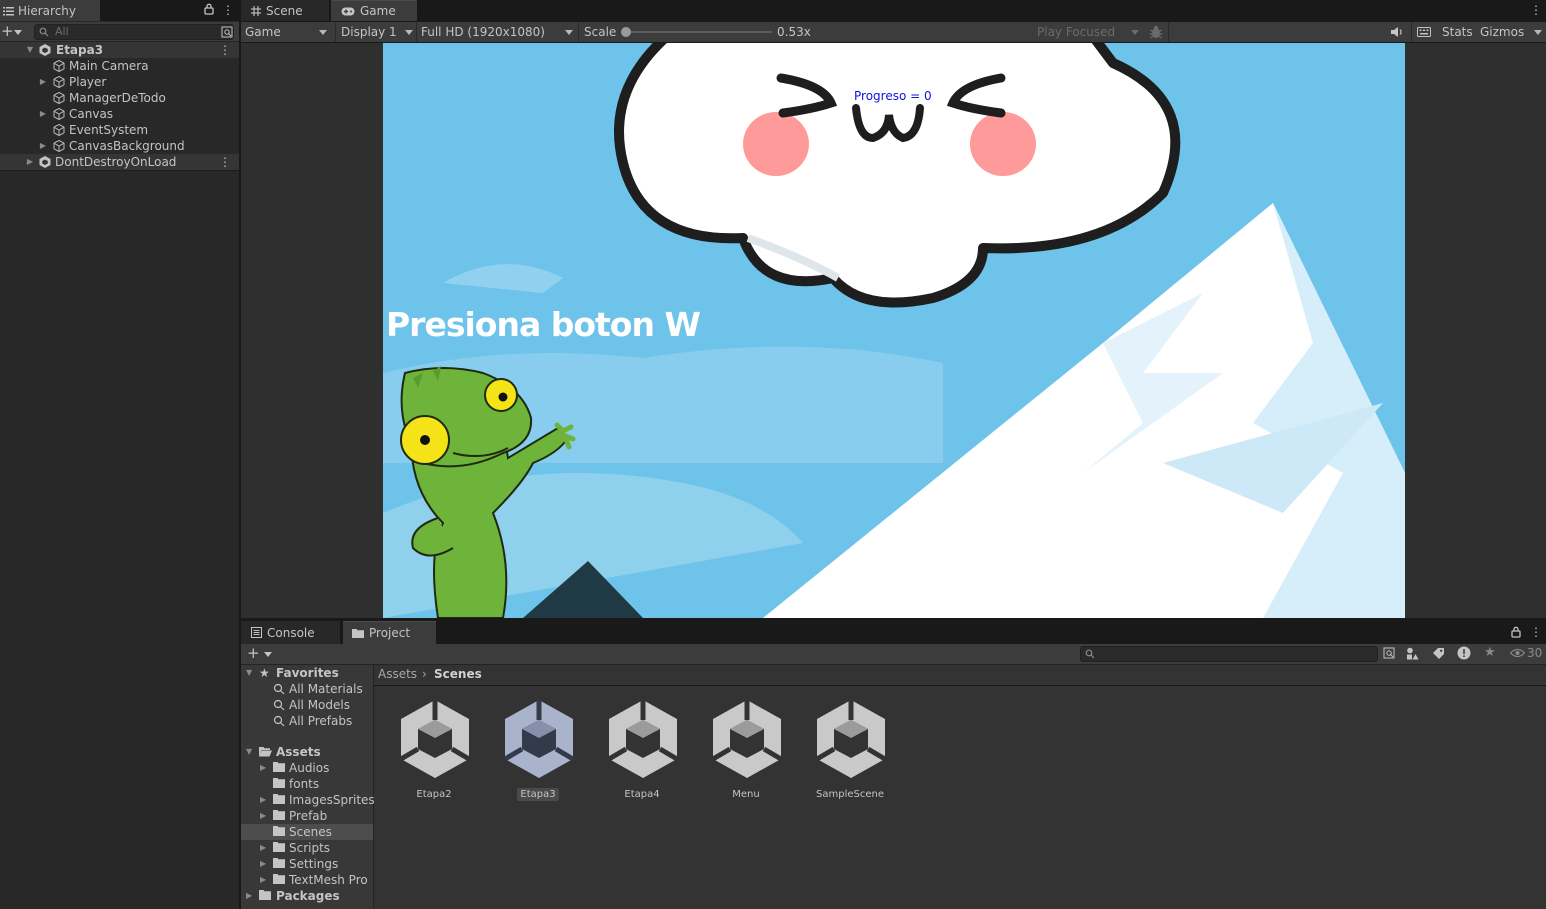 The height and width of the screenshot is (909, 1546). What do you see at coordinates (699, 32) in the screenshot?
I see `scale-slider-track` at bounding box center [699, 32].